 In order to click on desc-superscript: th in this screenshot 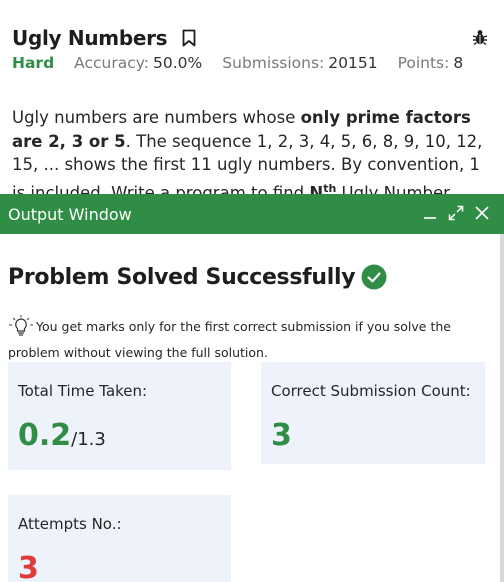, I will do `click(330, 188)`.